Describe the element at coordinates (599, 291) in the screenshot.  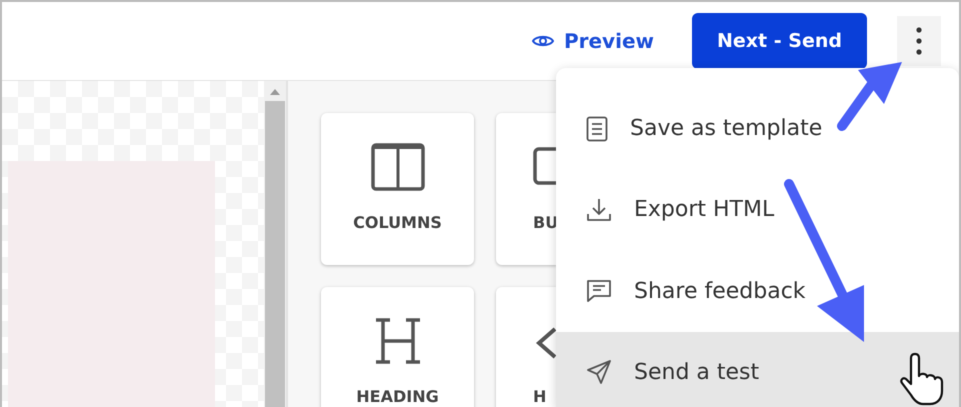
I see `comment-icon` at that location.